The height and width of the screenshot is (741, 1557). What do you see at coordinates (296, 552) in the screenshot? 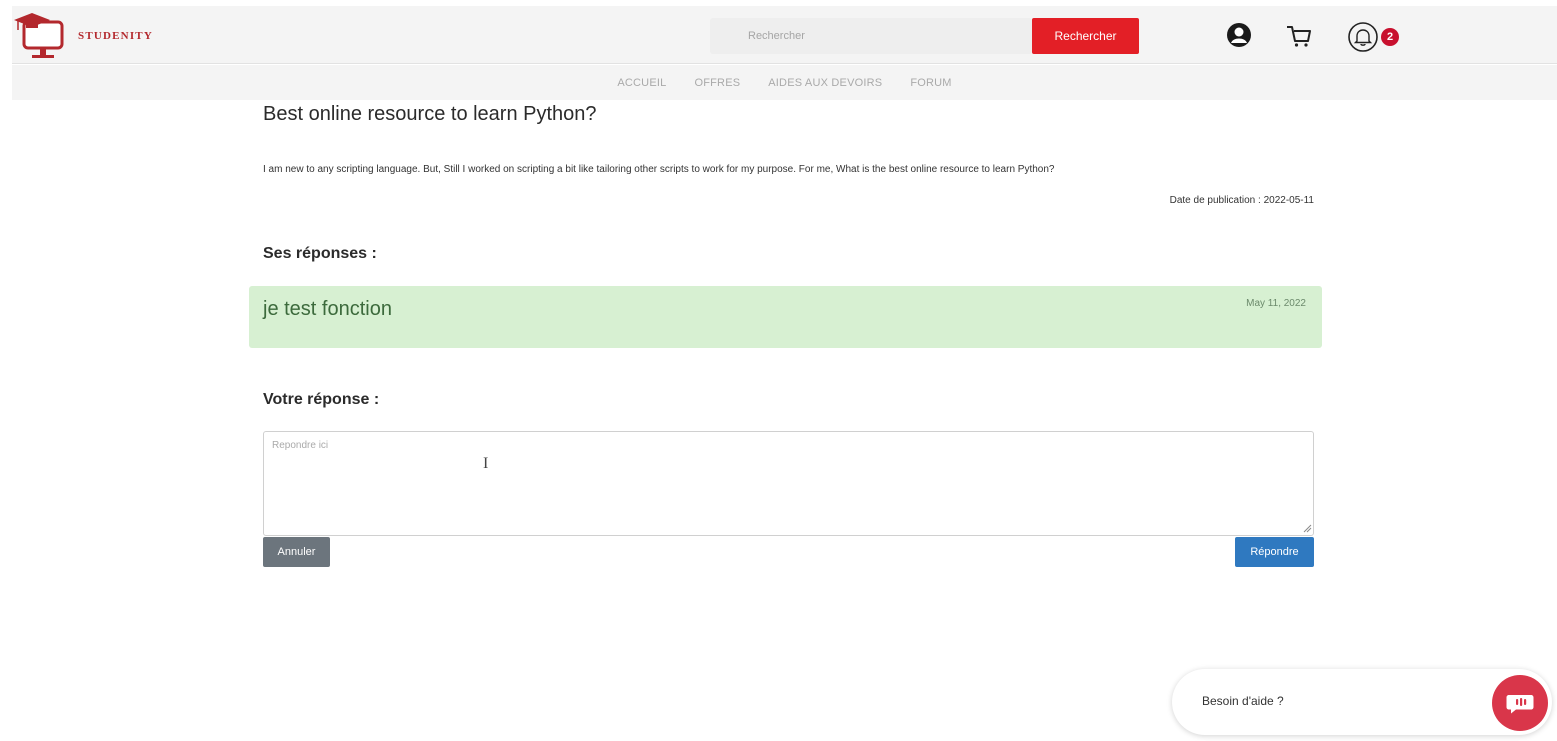
I see `cancel-button: Annuler` at bounding box center [296, 552].